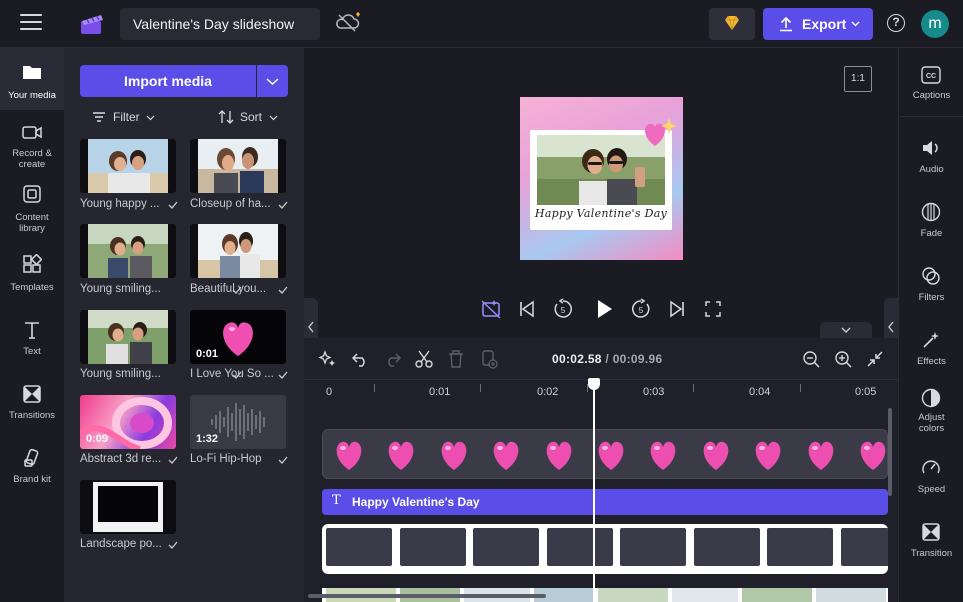  Describe the element at coordinates (128, 507) in the screenshot. I see `media-item-landscape-frame` at that location.